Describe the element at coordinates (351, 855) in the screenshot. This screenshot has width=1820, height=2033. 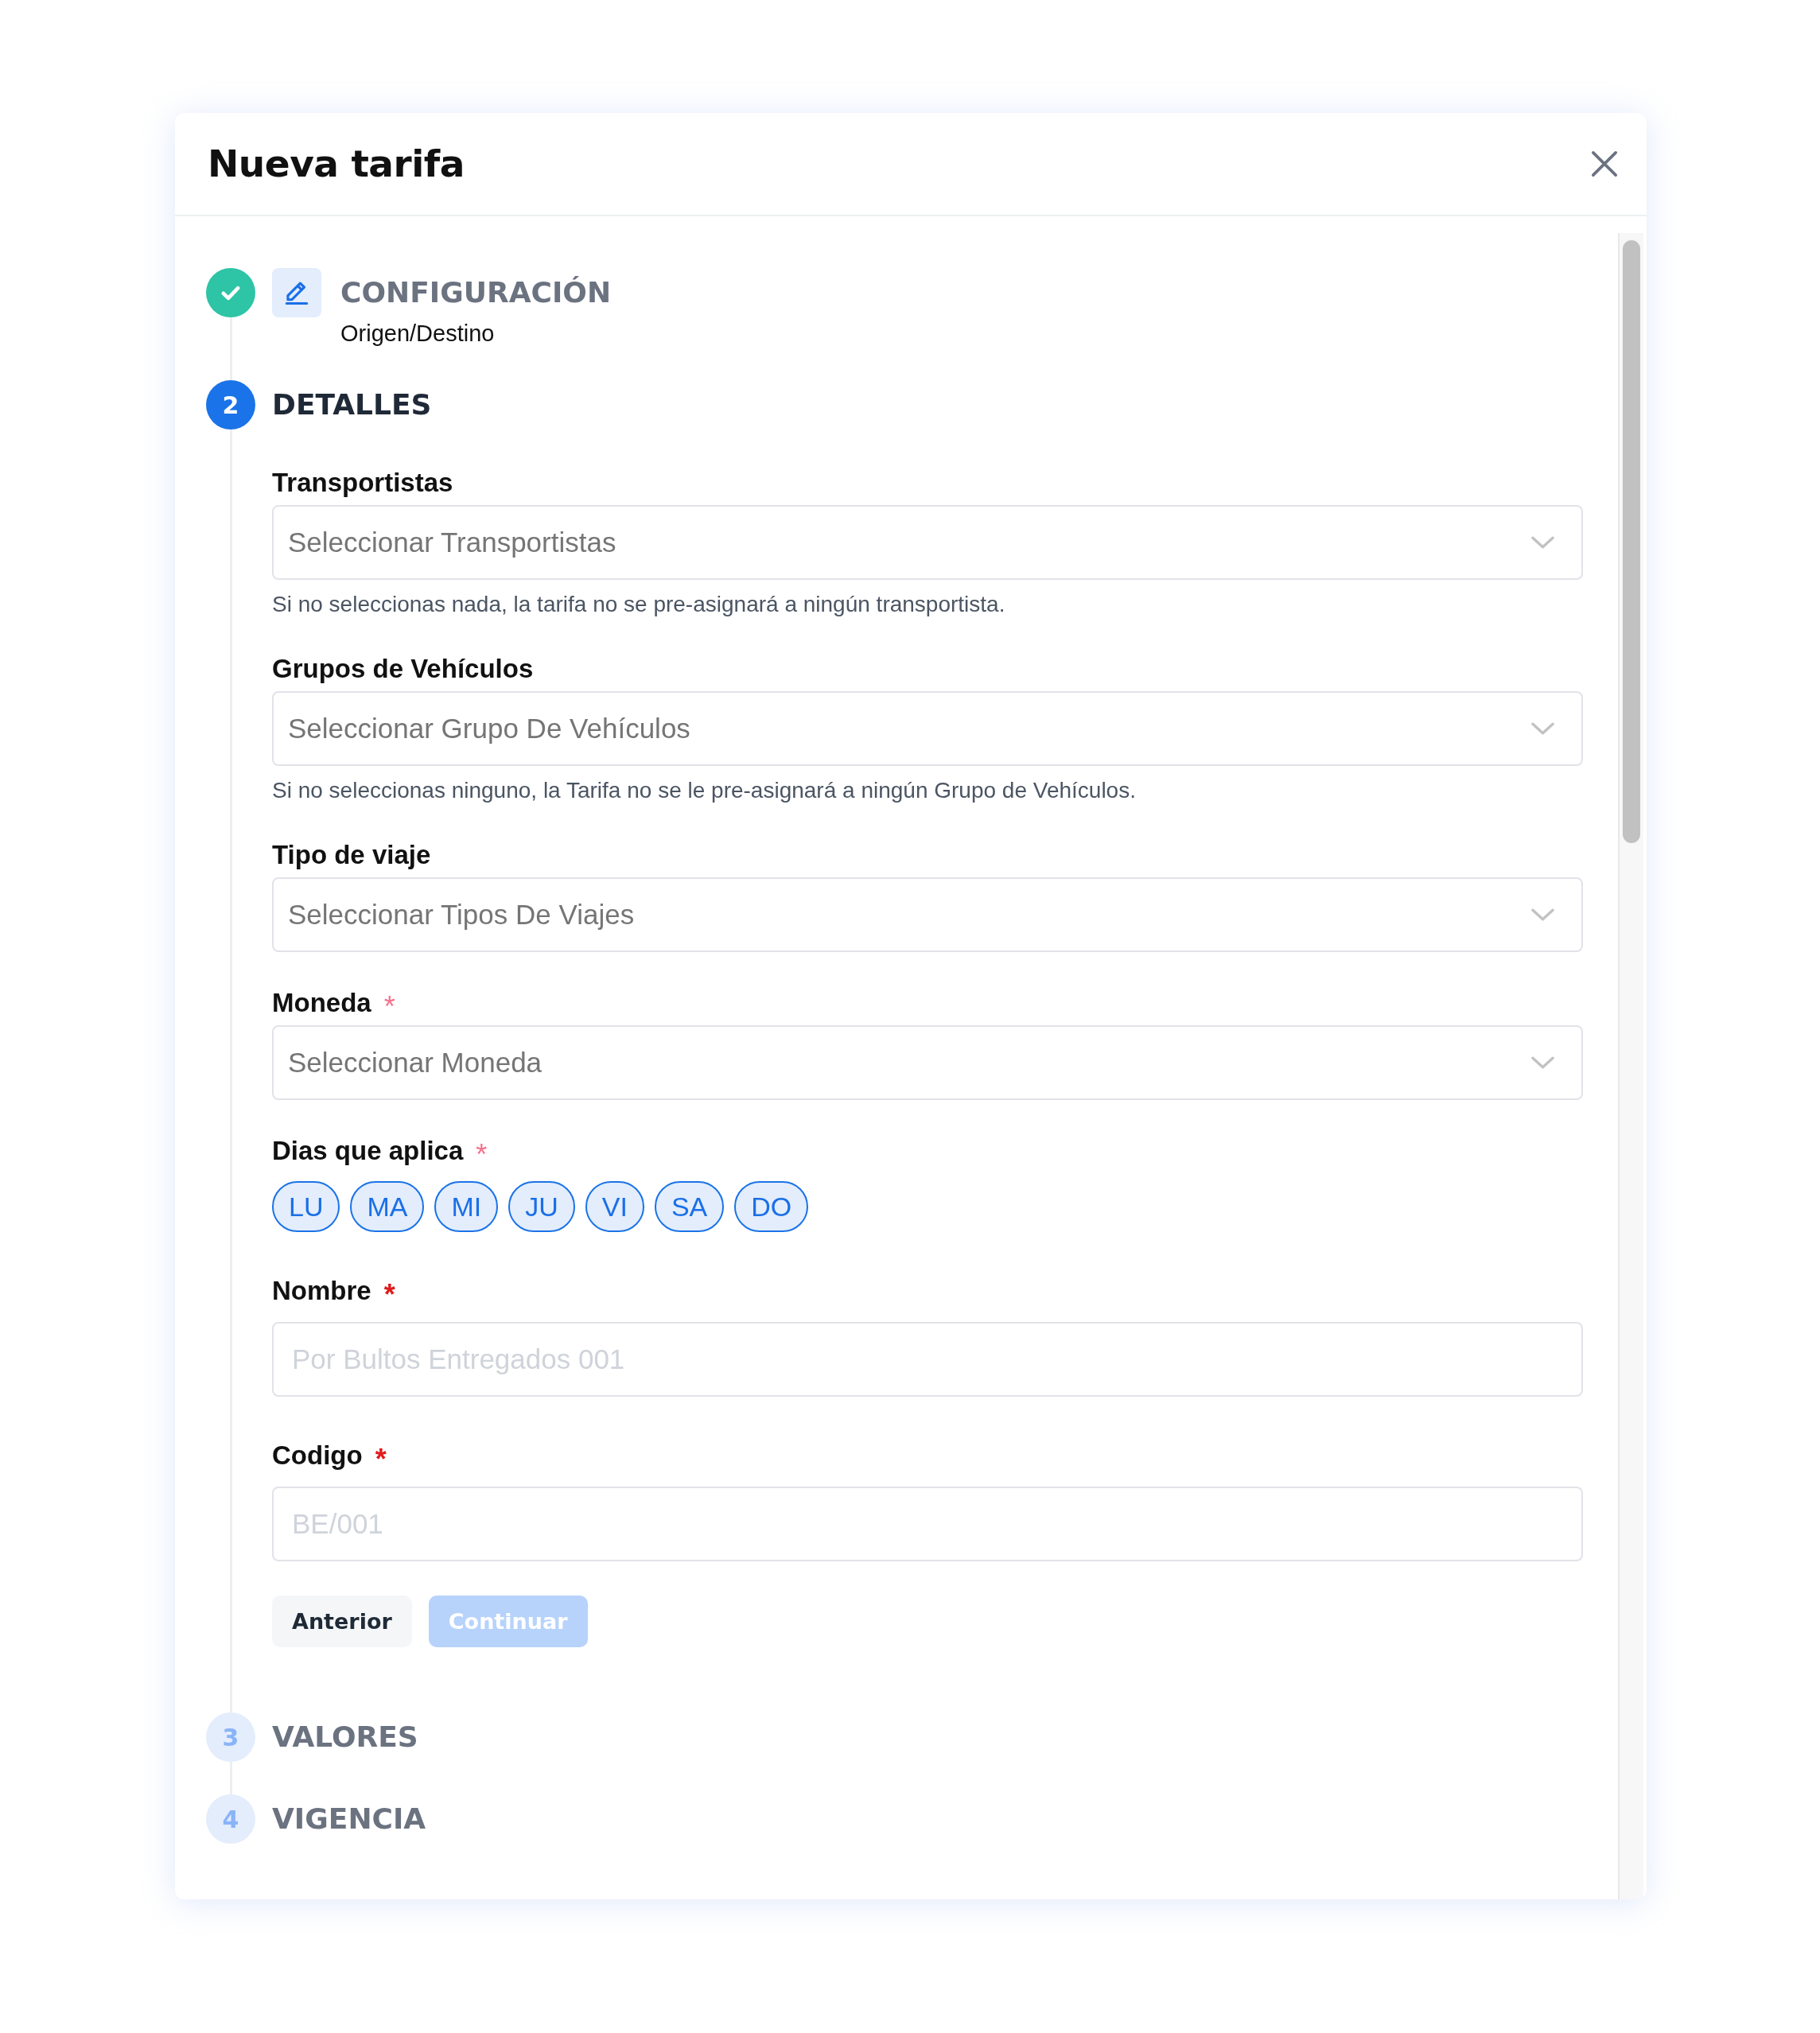
I see `field-label: Tipo de viaje` at that location.